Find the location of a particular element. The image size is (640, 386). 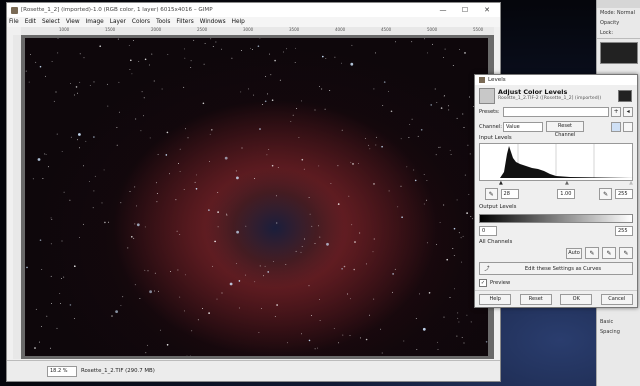

presets-combo is located at coordinates (556, 112).